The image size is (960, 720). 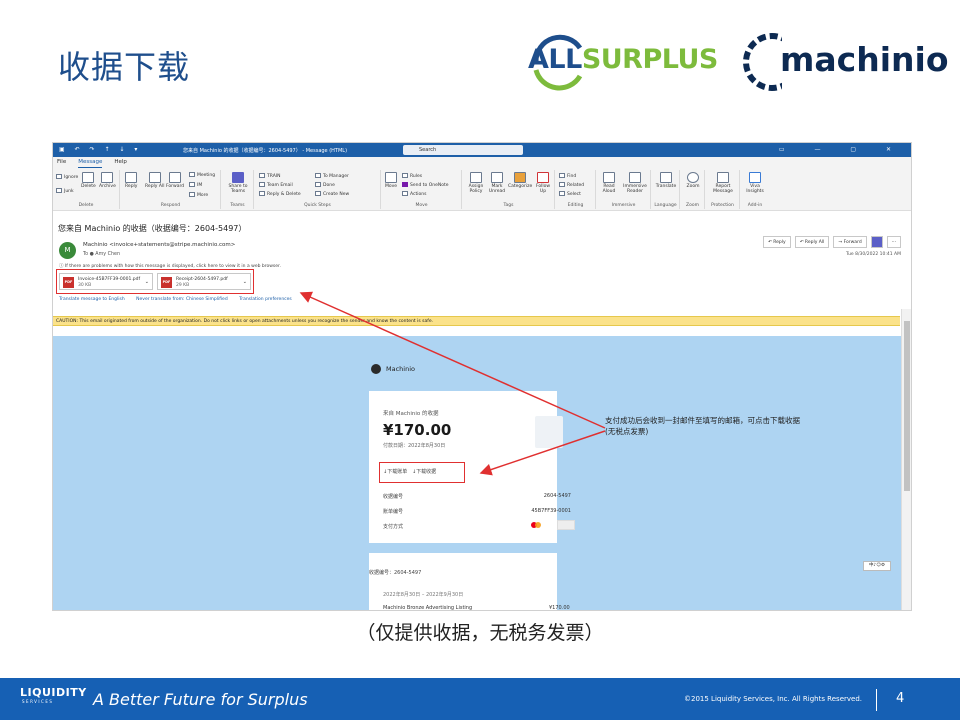 What do you see at coordinates (609, 183) in the screenshot?
I see `read-aloud-button: Read Aloud` at bounding box center [609, 183].